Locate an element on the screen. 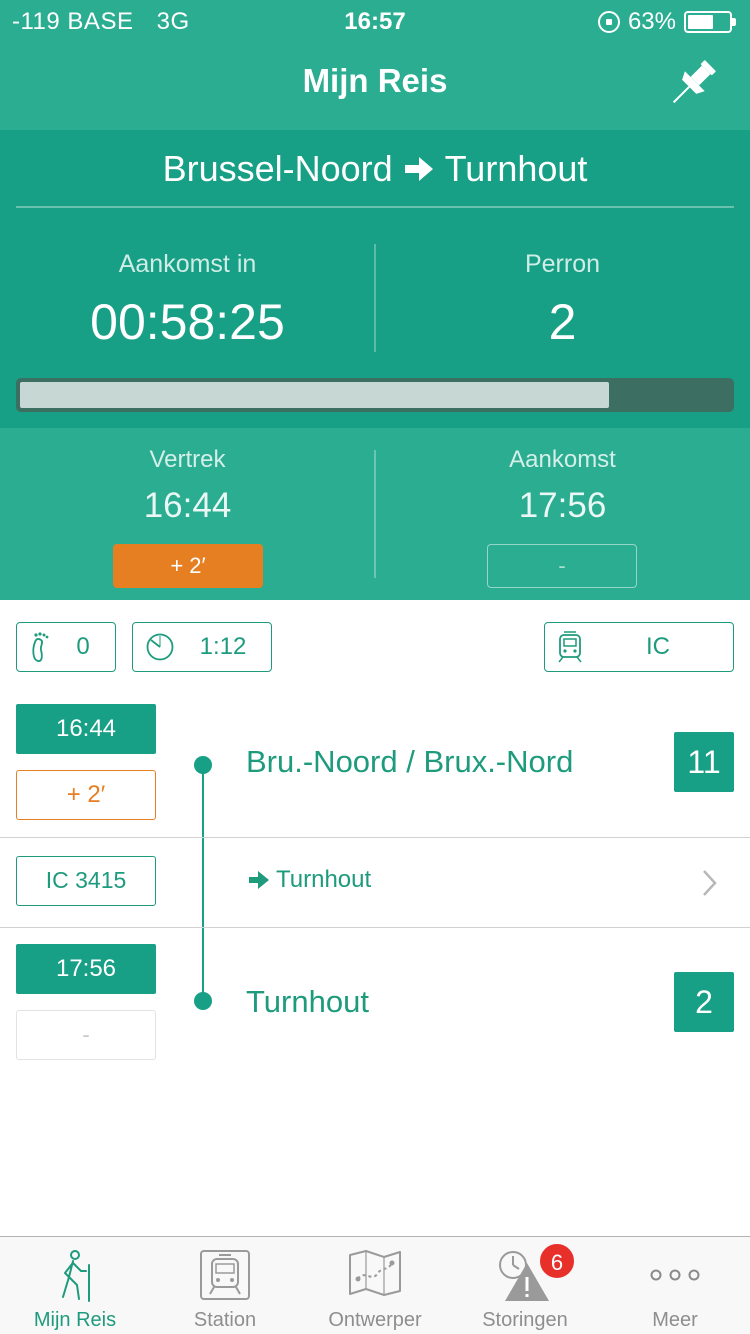 The image size is (750, 1334). chevron-right-icon is located at coordinates (710, 883).